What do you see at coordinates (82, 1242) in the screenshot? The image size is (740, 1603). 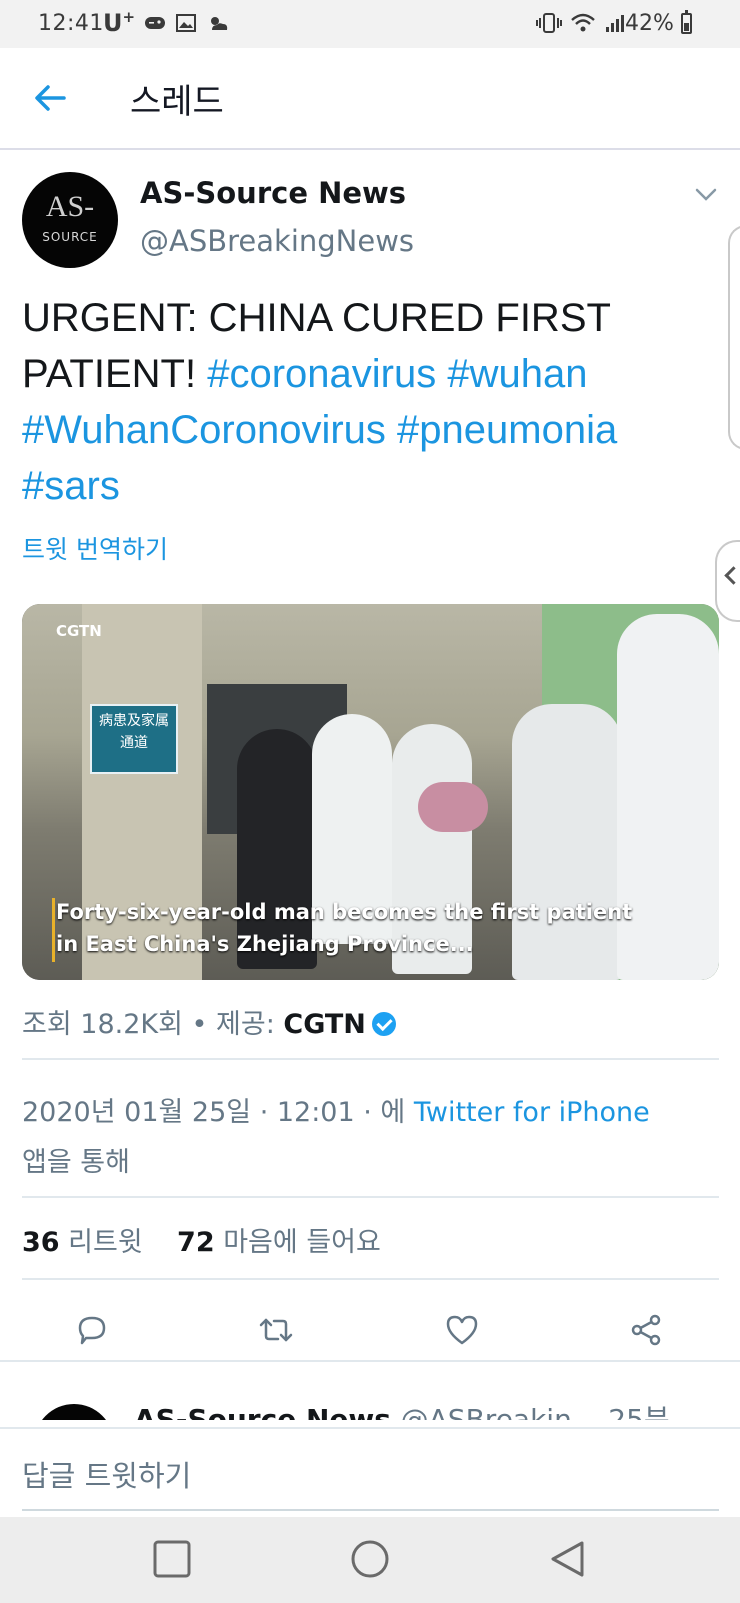 I see `retweets-stat: 36 리트윗` at bounding box center [82, 1242].